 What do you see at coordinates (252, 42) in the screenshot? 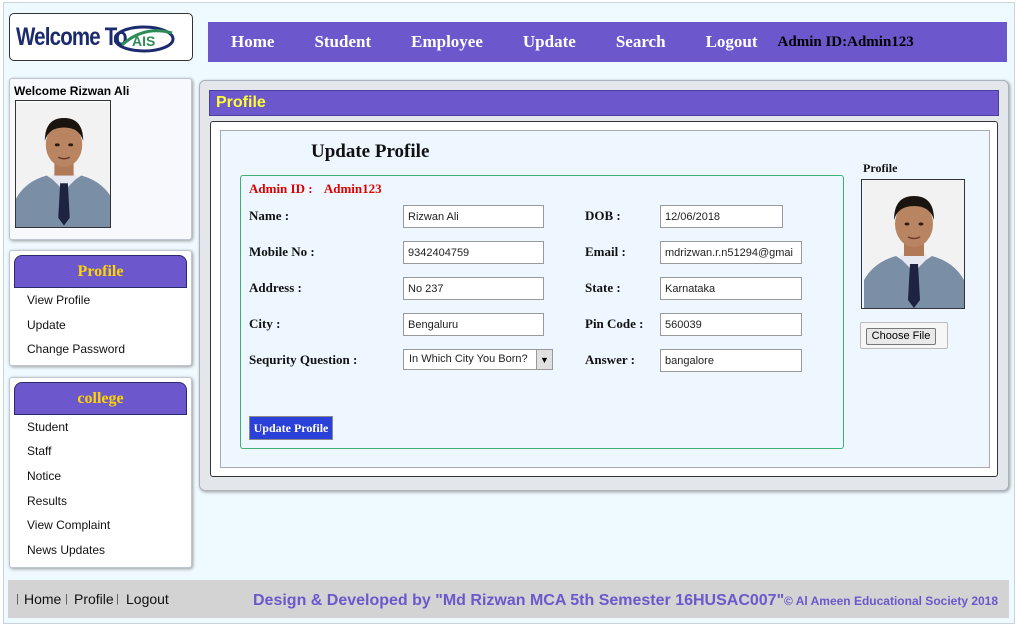
I see `nav-home: Home` at bounding box center [252, 42].